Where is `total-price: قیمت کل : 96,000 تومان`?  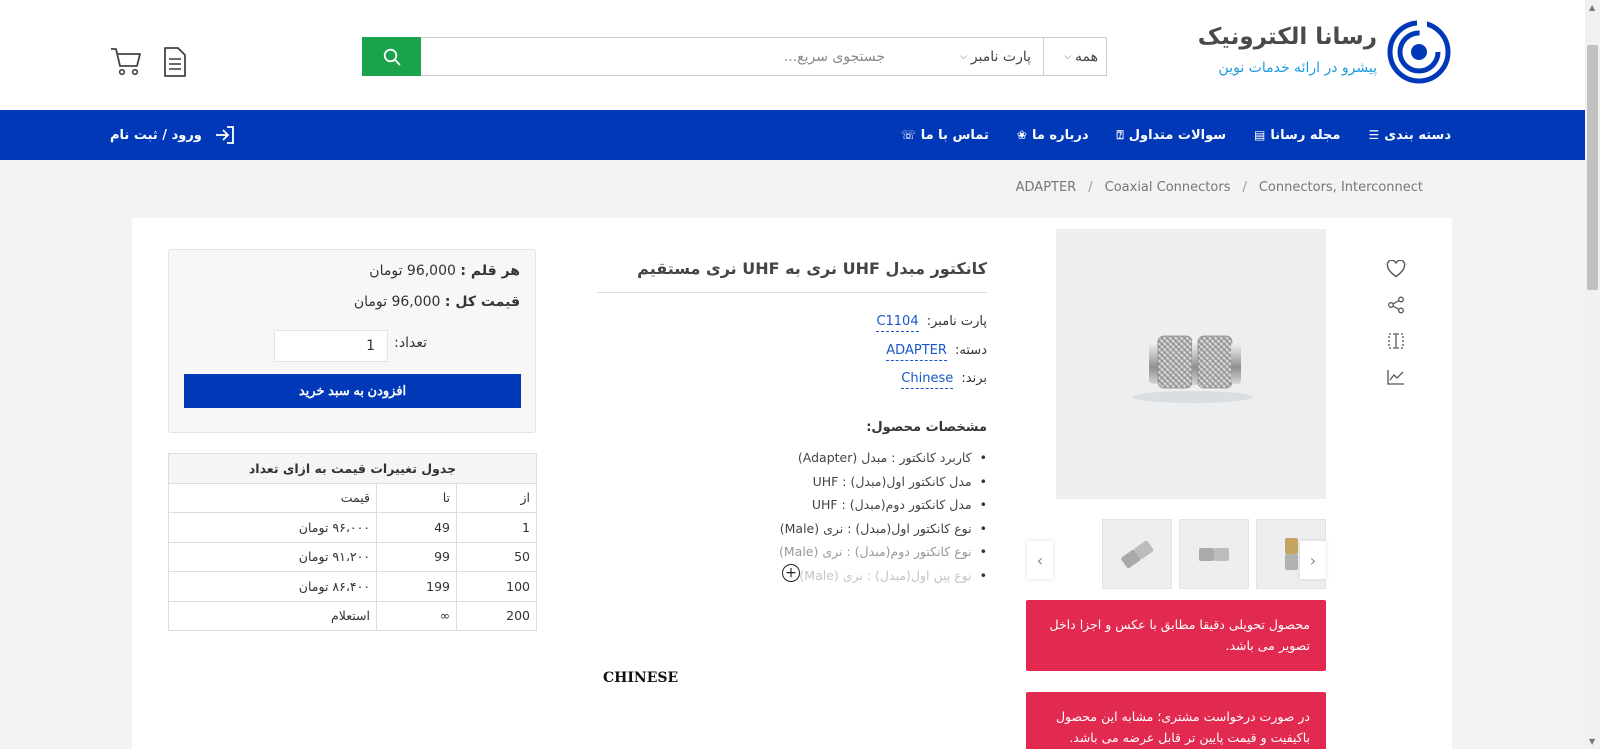
total-price: قیمت کل : 96,000 تومان is located at coordinates (437, 302).